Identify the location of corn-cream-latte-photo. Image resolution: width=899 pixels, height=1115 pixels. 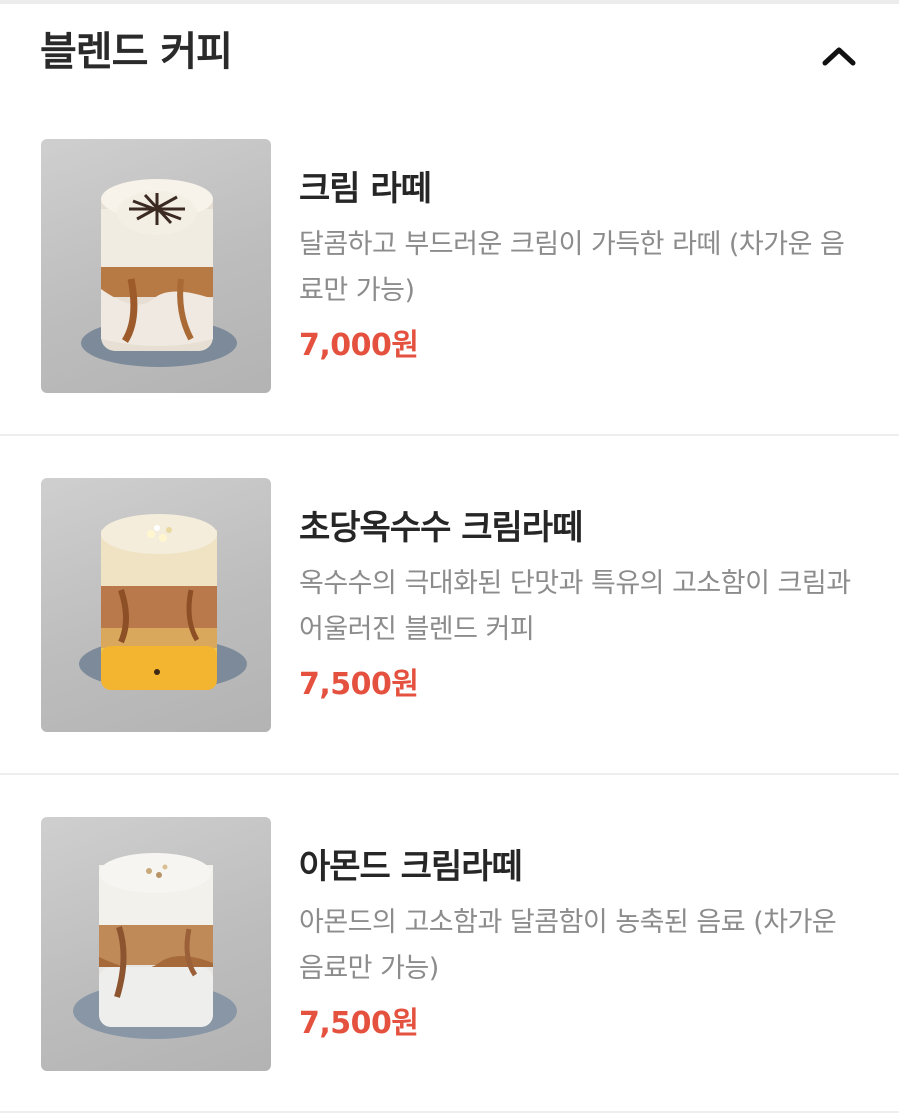
(156, 605).